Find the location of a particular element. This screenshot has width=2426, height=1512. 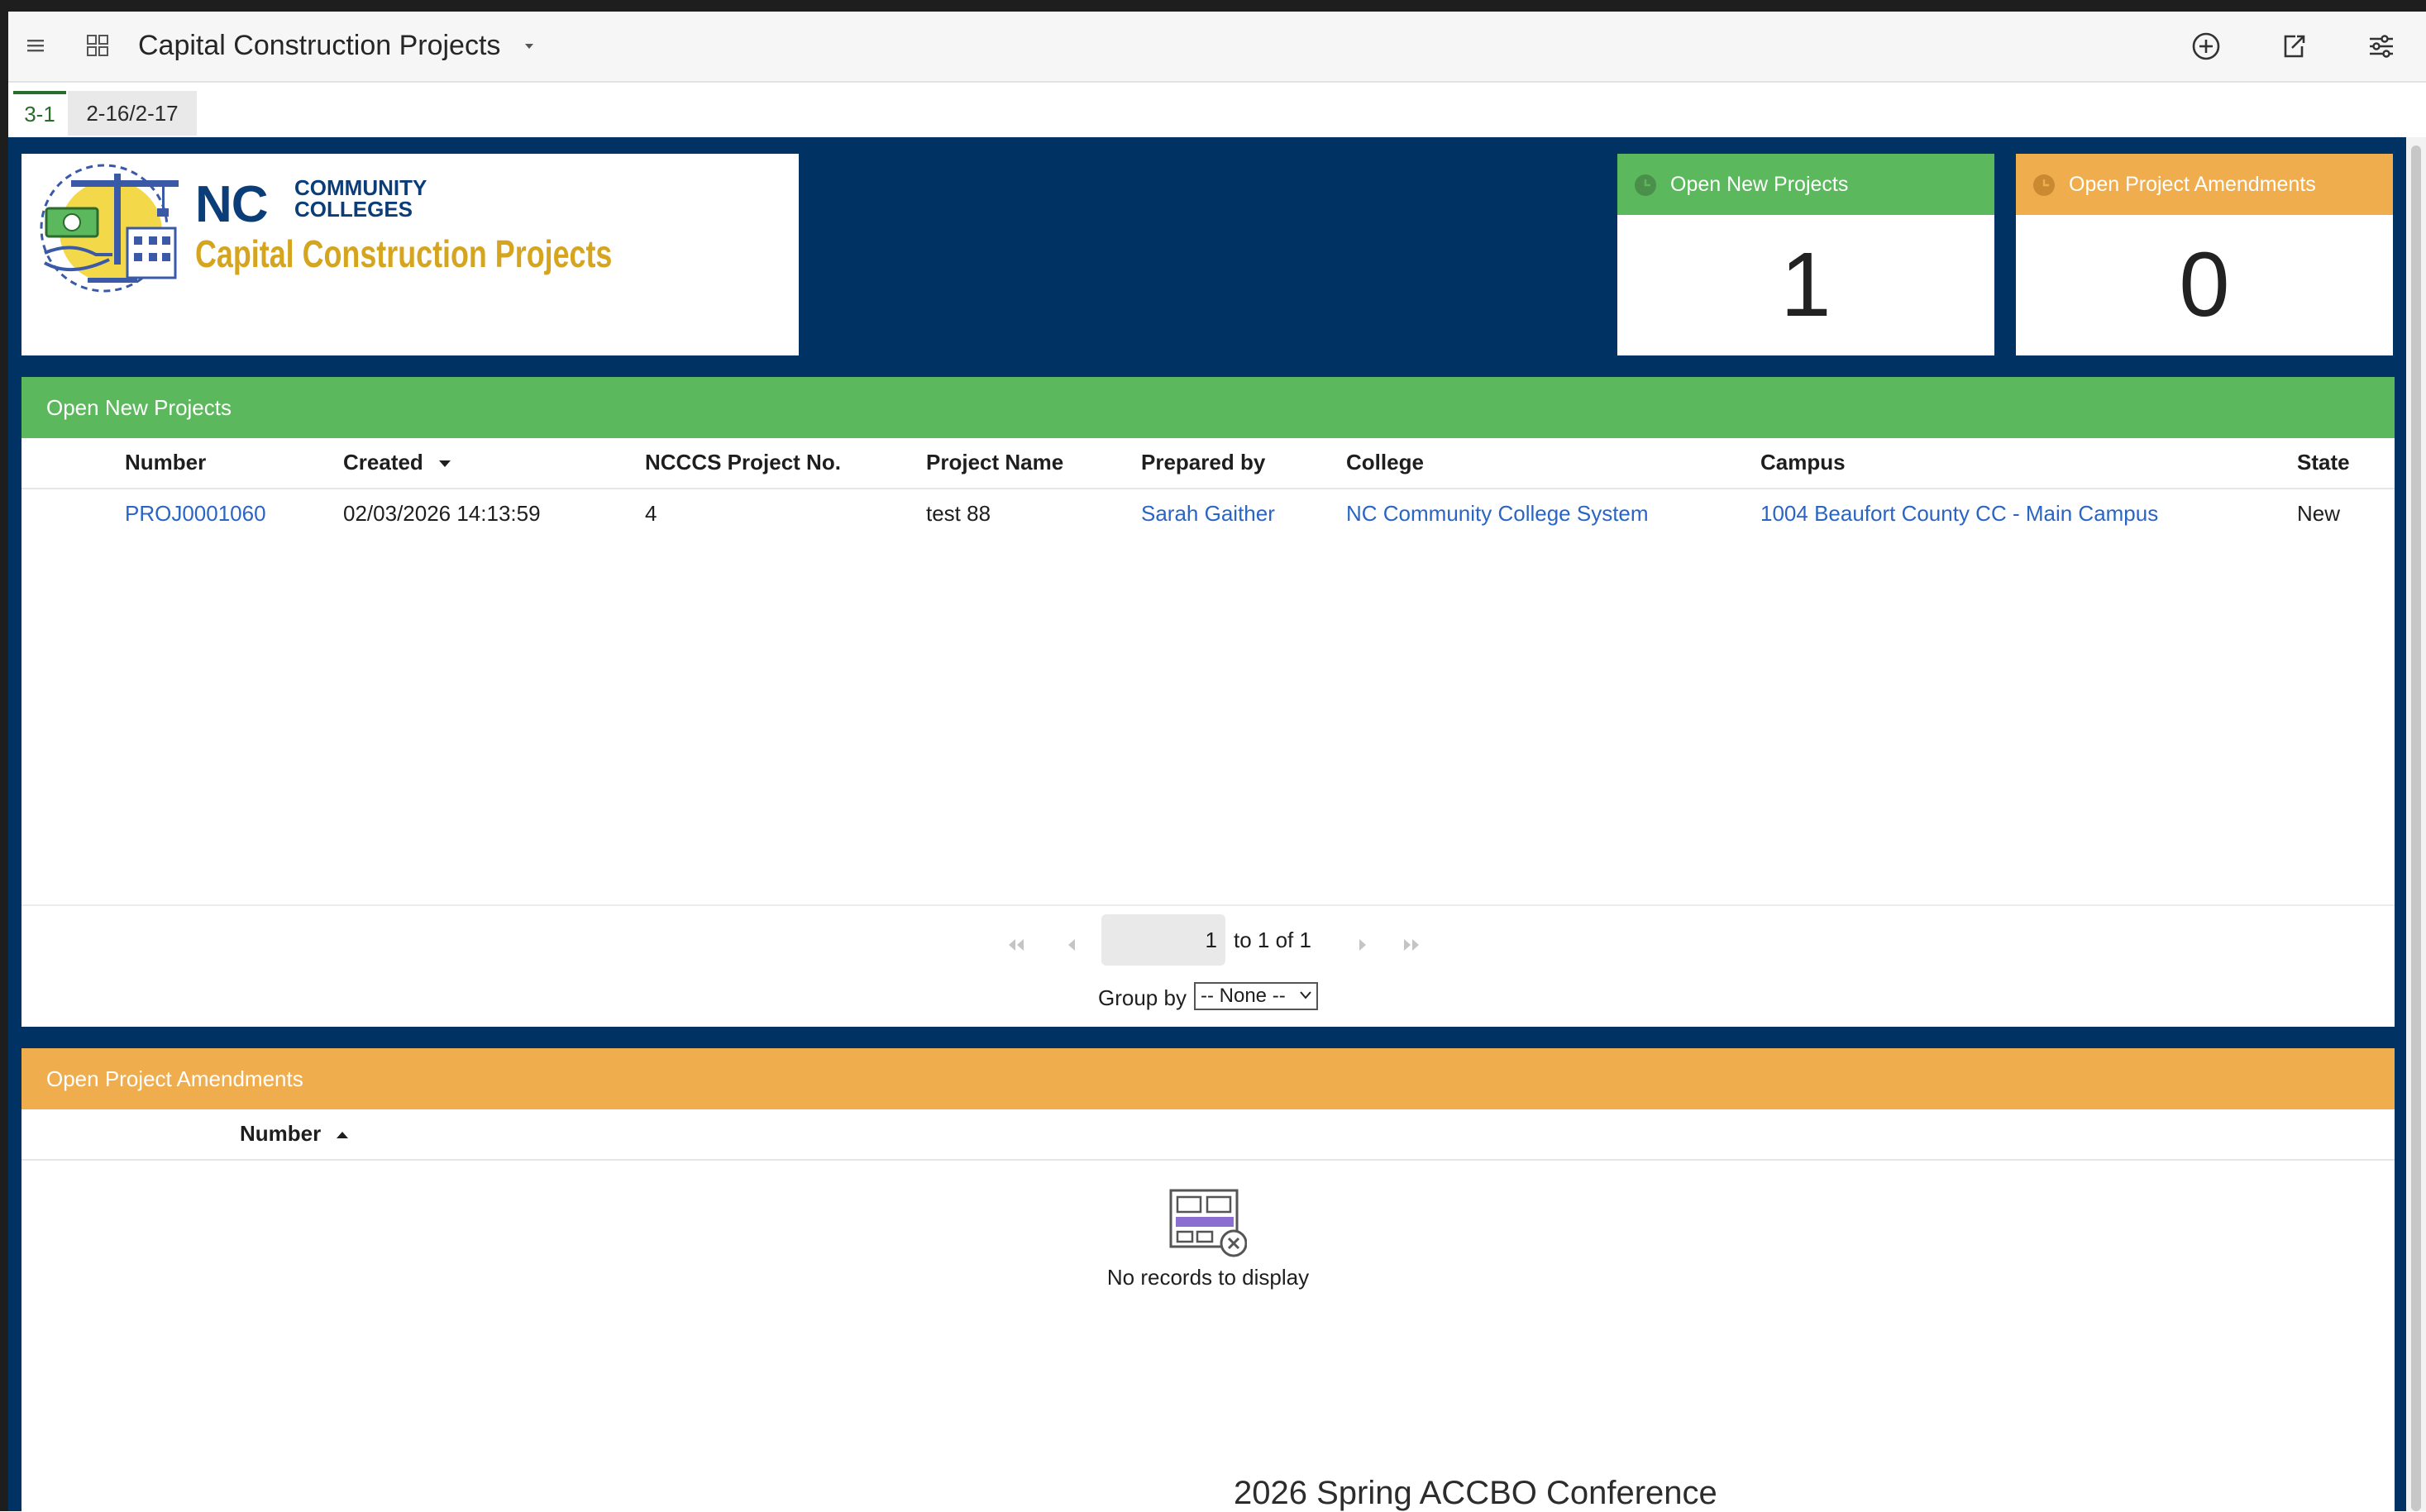

page-count-text: to 1 of 1 is located at coordinates (1272, 940).